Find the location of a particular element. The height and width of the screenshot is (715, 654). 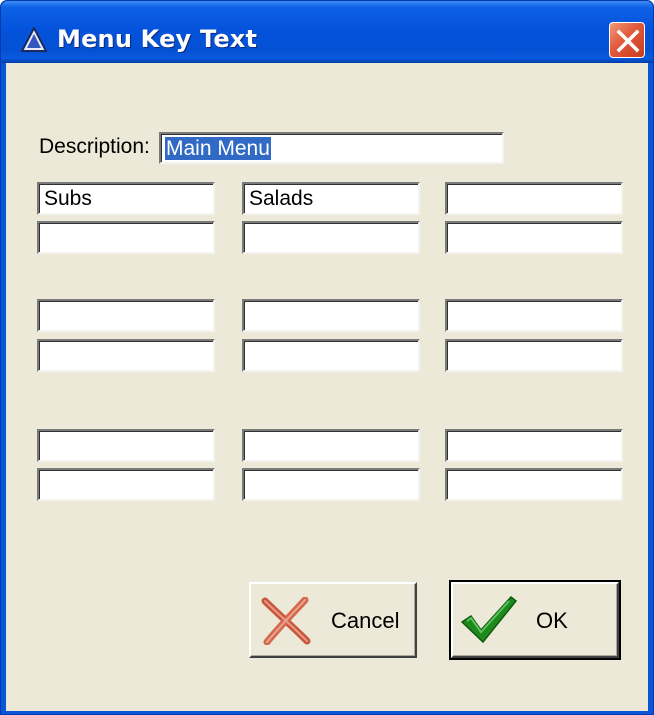

title-bar: Menu Key Text is located at coordinates (327, 32).